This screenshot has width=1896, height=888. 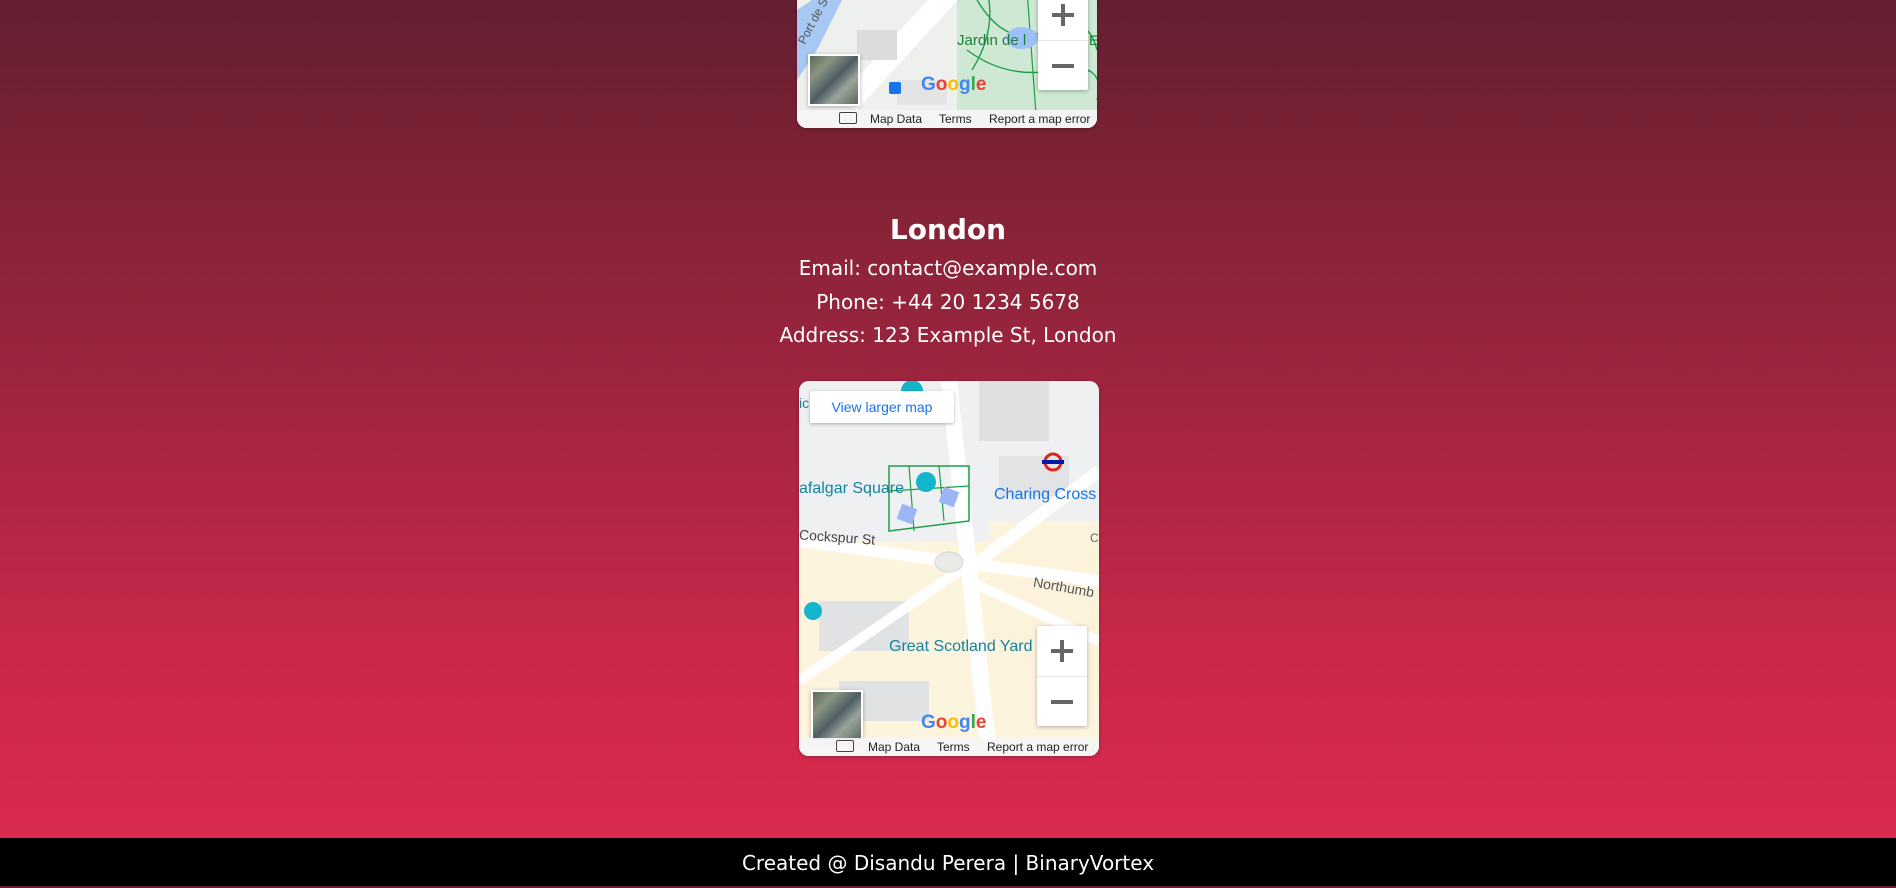 What do you see at coordinates (1093, 40) in the screenshot?
I see `park-label-extra: E` at bounding box center [1093, 40].